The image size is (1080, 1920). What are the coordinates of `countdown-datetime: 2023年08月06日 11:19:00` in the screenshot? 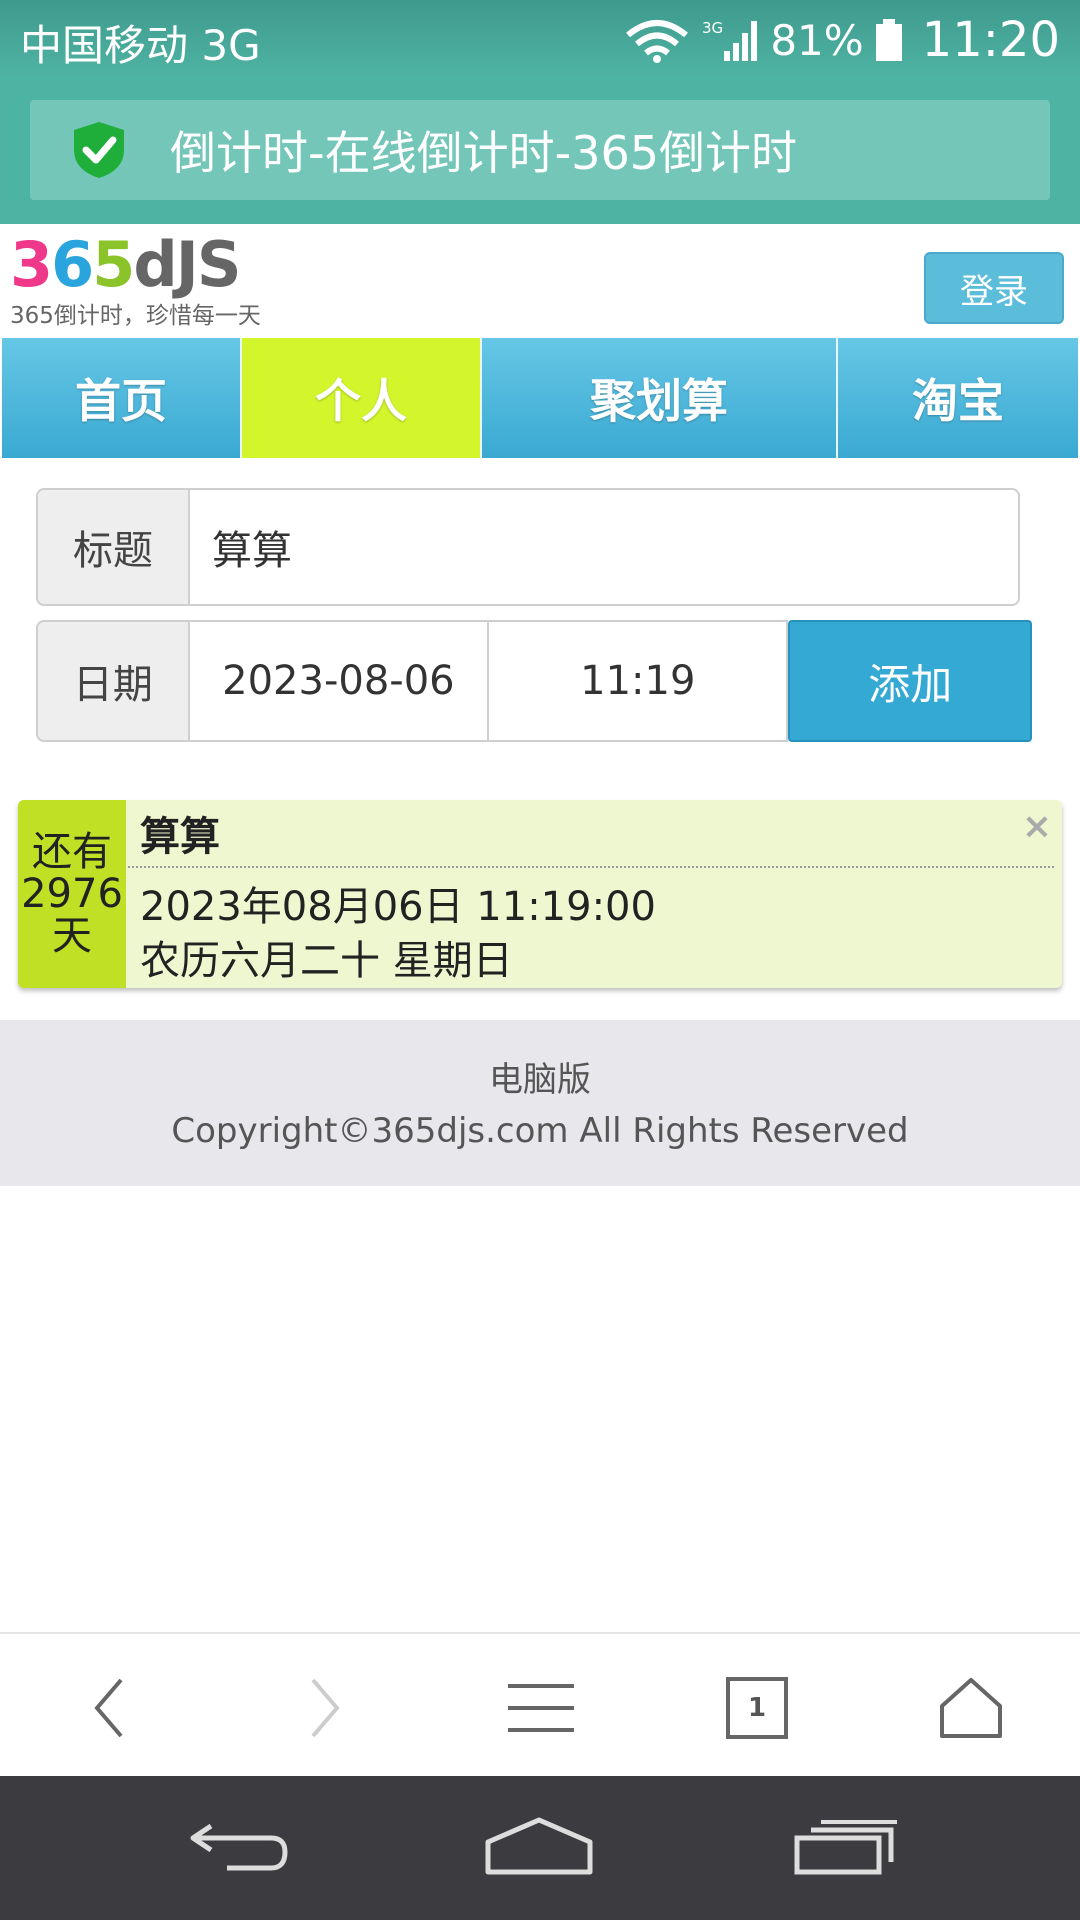 It's located at (398, 907).